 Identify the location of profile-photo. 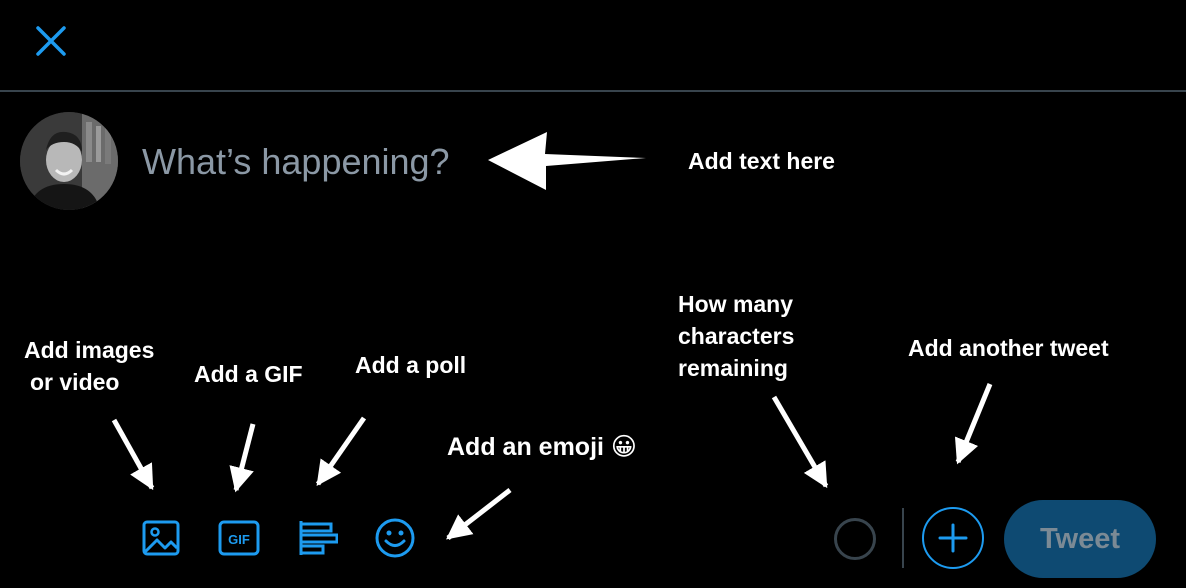
(69, 161).